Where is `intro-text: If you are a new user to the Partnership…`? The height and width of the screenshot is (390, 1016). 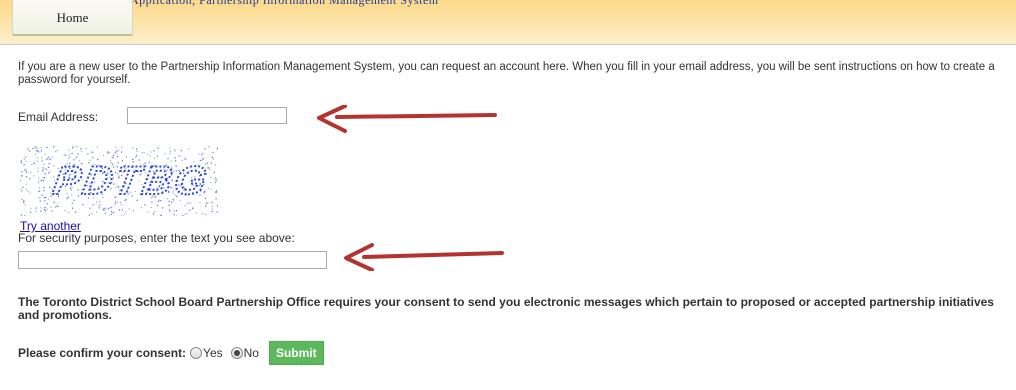
intro-text: If you are a new user to the Partnership… is located at coordinates (506, 73).